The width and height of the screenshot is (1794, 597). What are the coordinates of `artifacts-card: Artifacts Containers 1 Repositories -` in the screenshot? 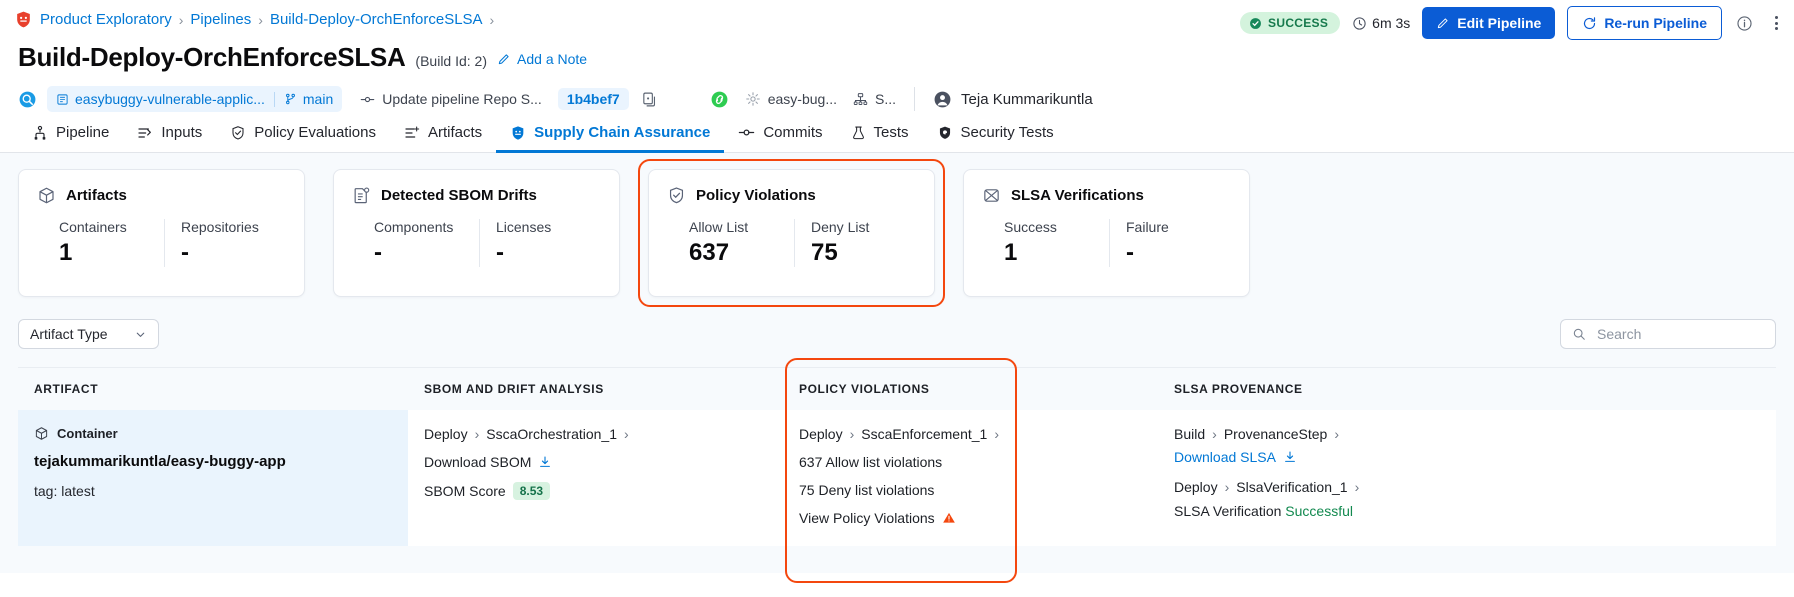 It's located at (161, 233).